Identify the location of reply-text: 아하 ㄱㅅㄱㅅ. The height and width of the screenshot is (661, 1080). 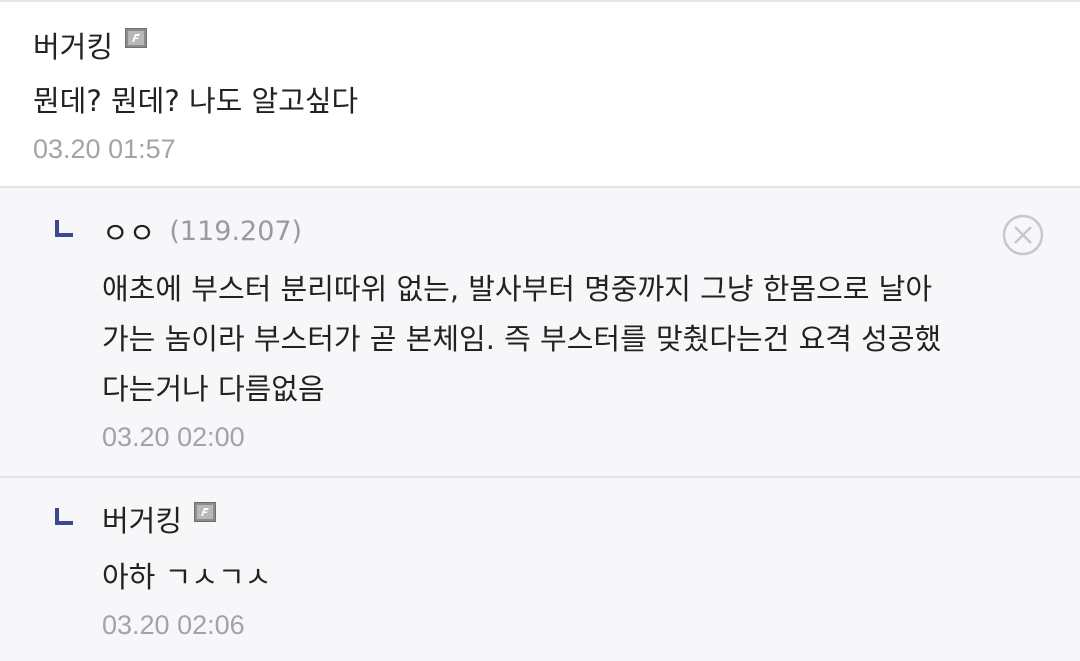
(187, 577).